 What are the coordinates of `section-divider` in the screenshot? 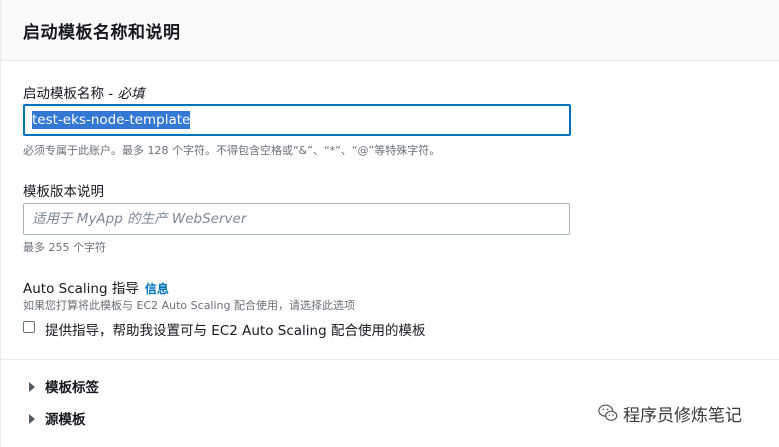 It's located at (390, 359).